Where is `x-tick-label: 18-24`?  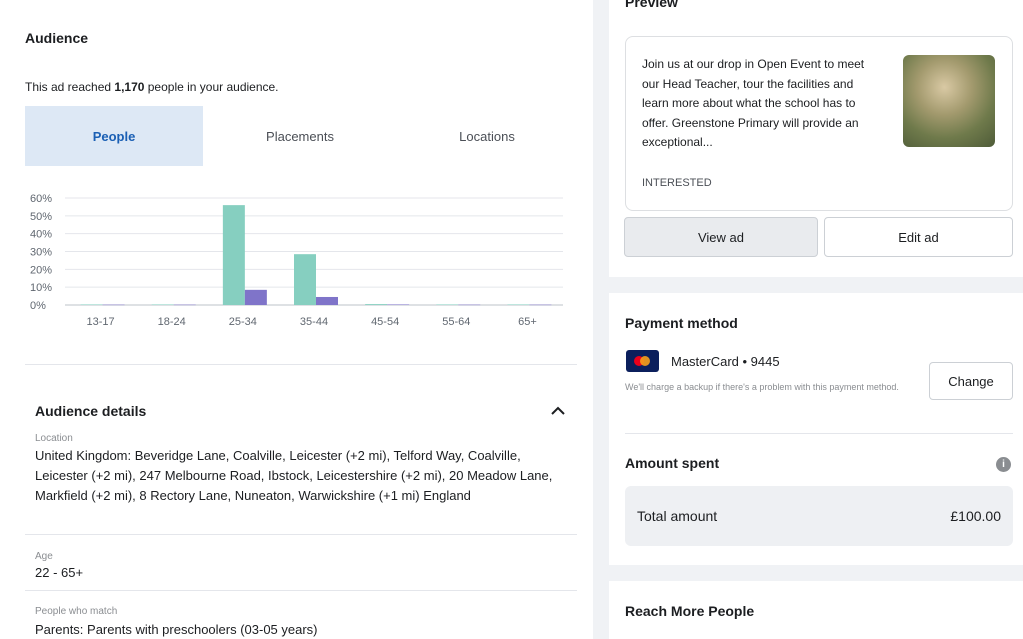
x-tick-label: 18-24 is located at coordinates (172, 322).